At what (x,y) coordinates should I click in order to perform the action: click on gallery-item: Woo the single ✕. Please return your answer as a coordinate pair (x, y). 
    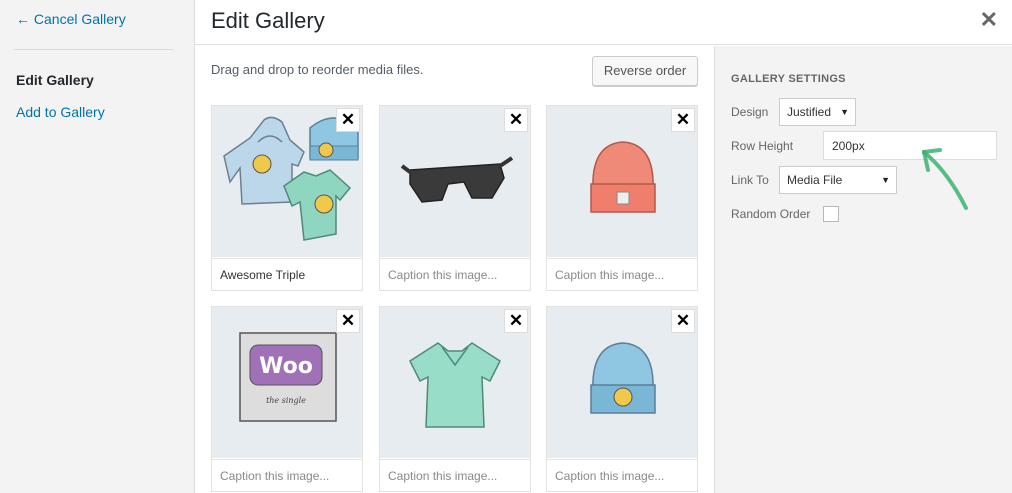
    Looking at the image, I should click on (287, 399).